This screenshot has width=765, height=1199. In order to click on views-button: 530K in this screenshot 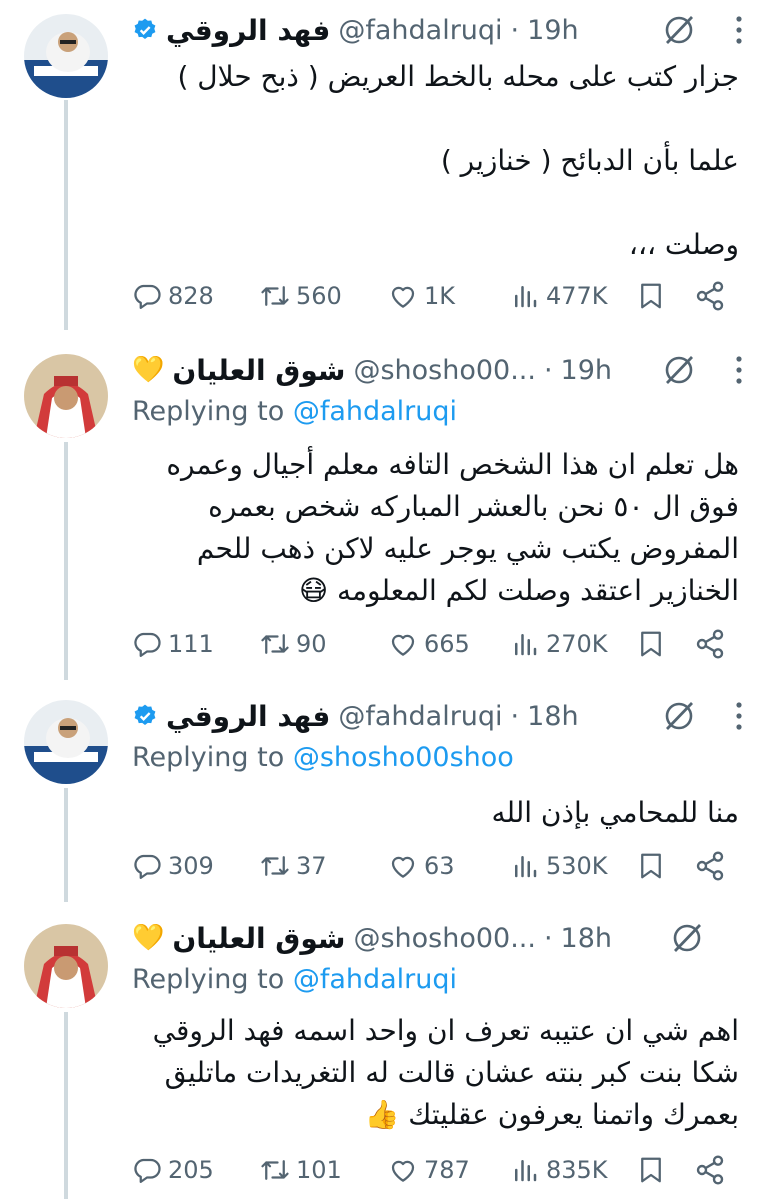, I will do `click(559, 866)`.